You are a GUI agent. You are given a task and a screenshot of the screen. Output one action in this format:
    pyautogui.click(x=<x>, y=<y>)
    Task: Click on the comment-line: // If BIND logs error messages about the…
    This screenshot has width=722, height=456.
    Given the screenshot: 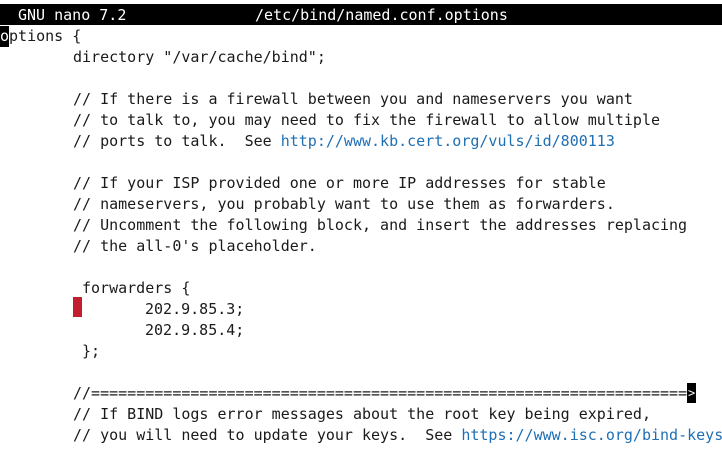 What is the action you would take?
    pyautogui.click(x=362, y=414)
    